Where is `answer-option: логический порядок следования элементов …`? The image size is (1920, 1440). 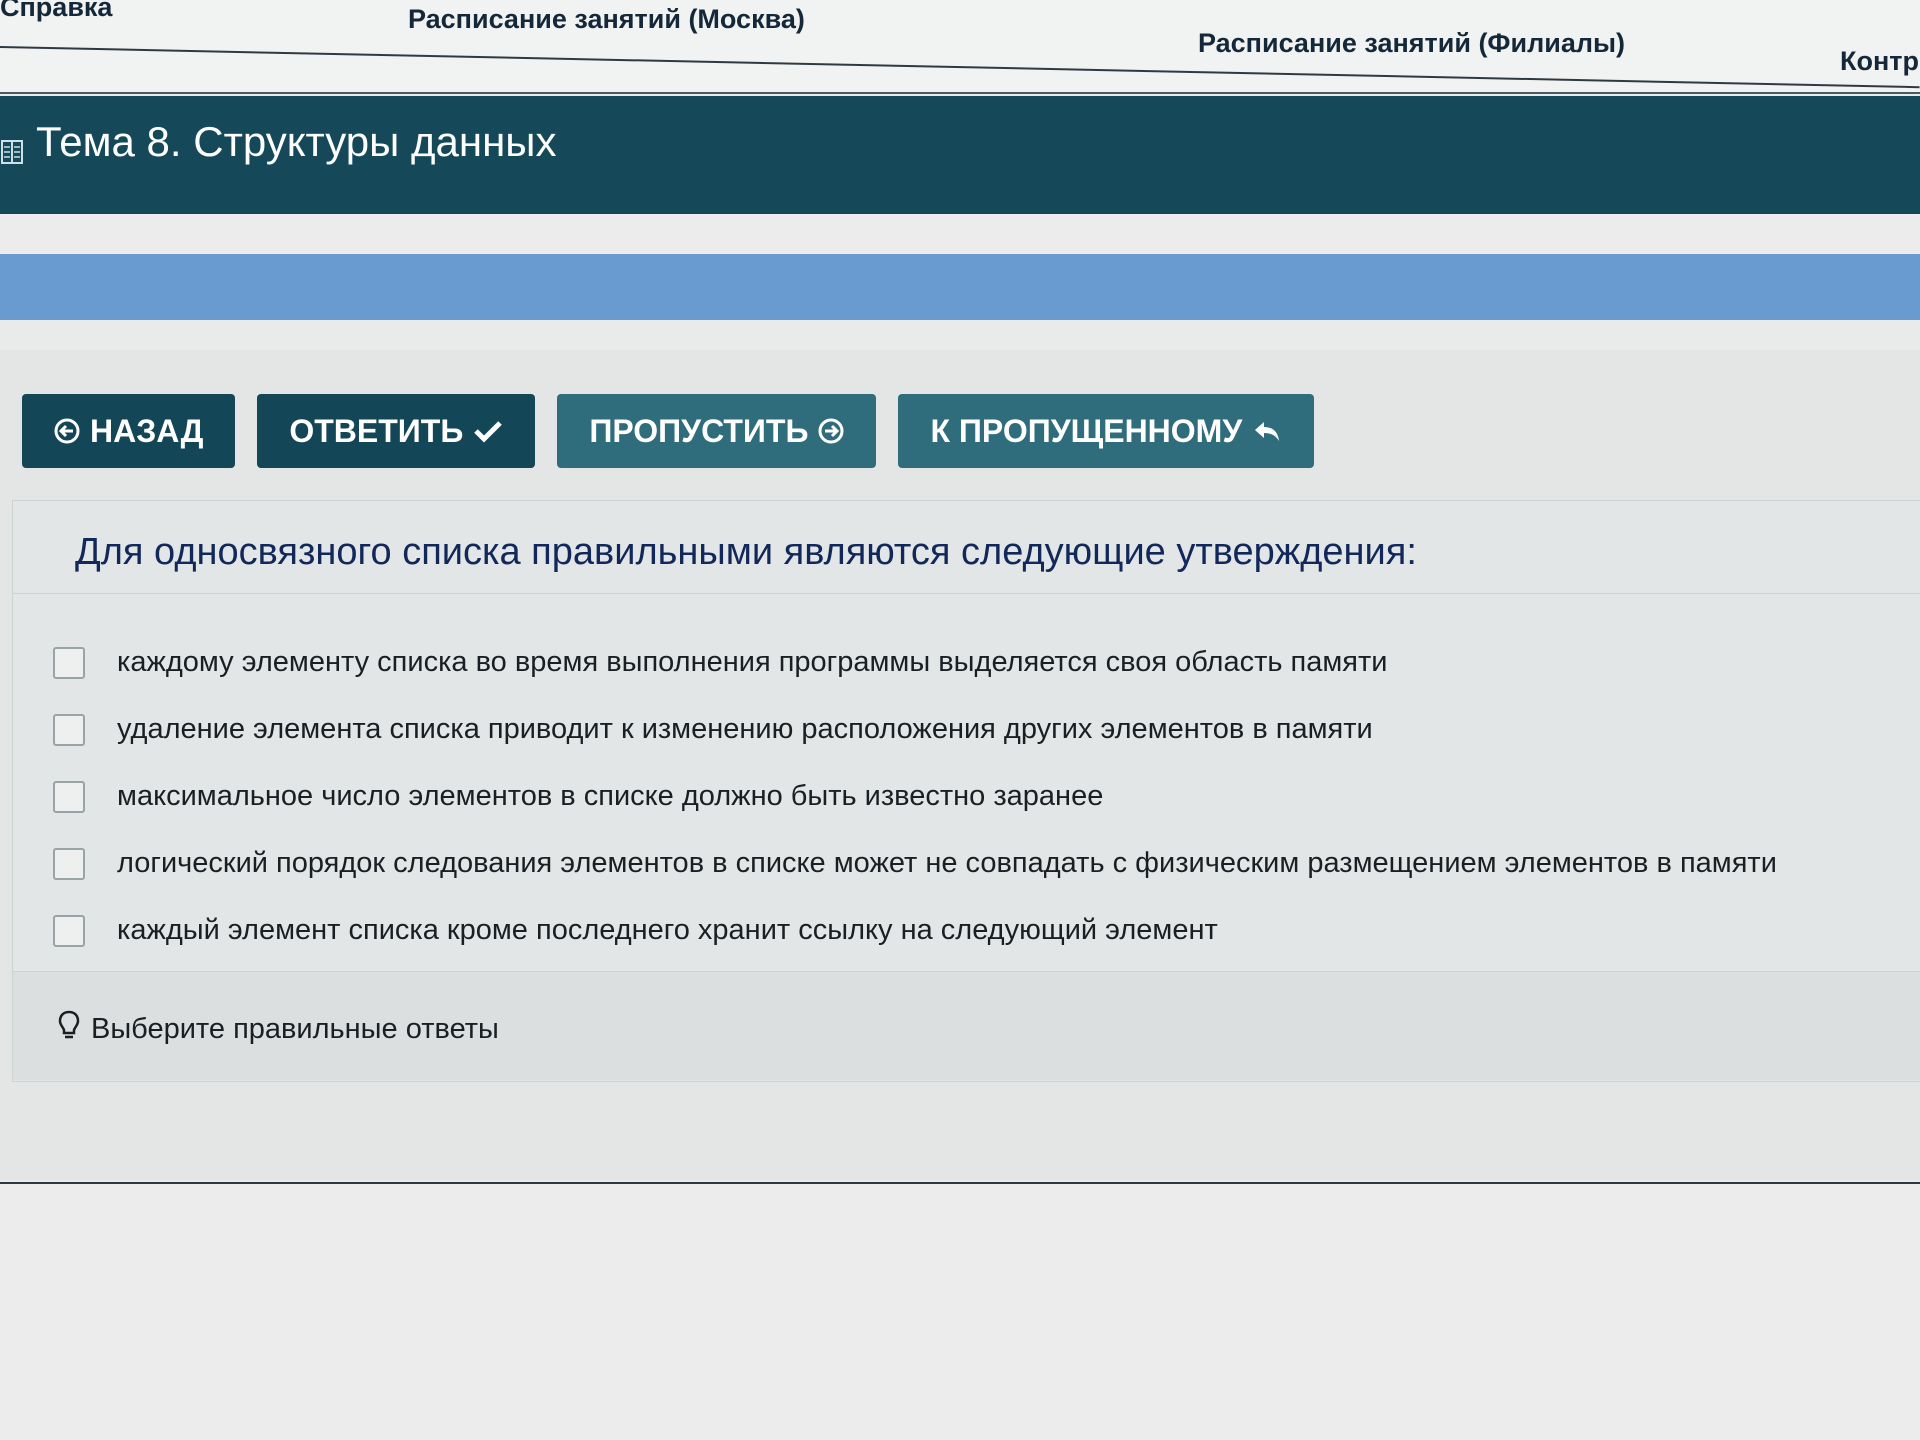 answer-option: логический порядок следования элементов … is located at coordinates (915, 863).